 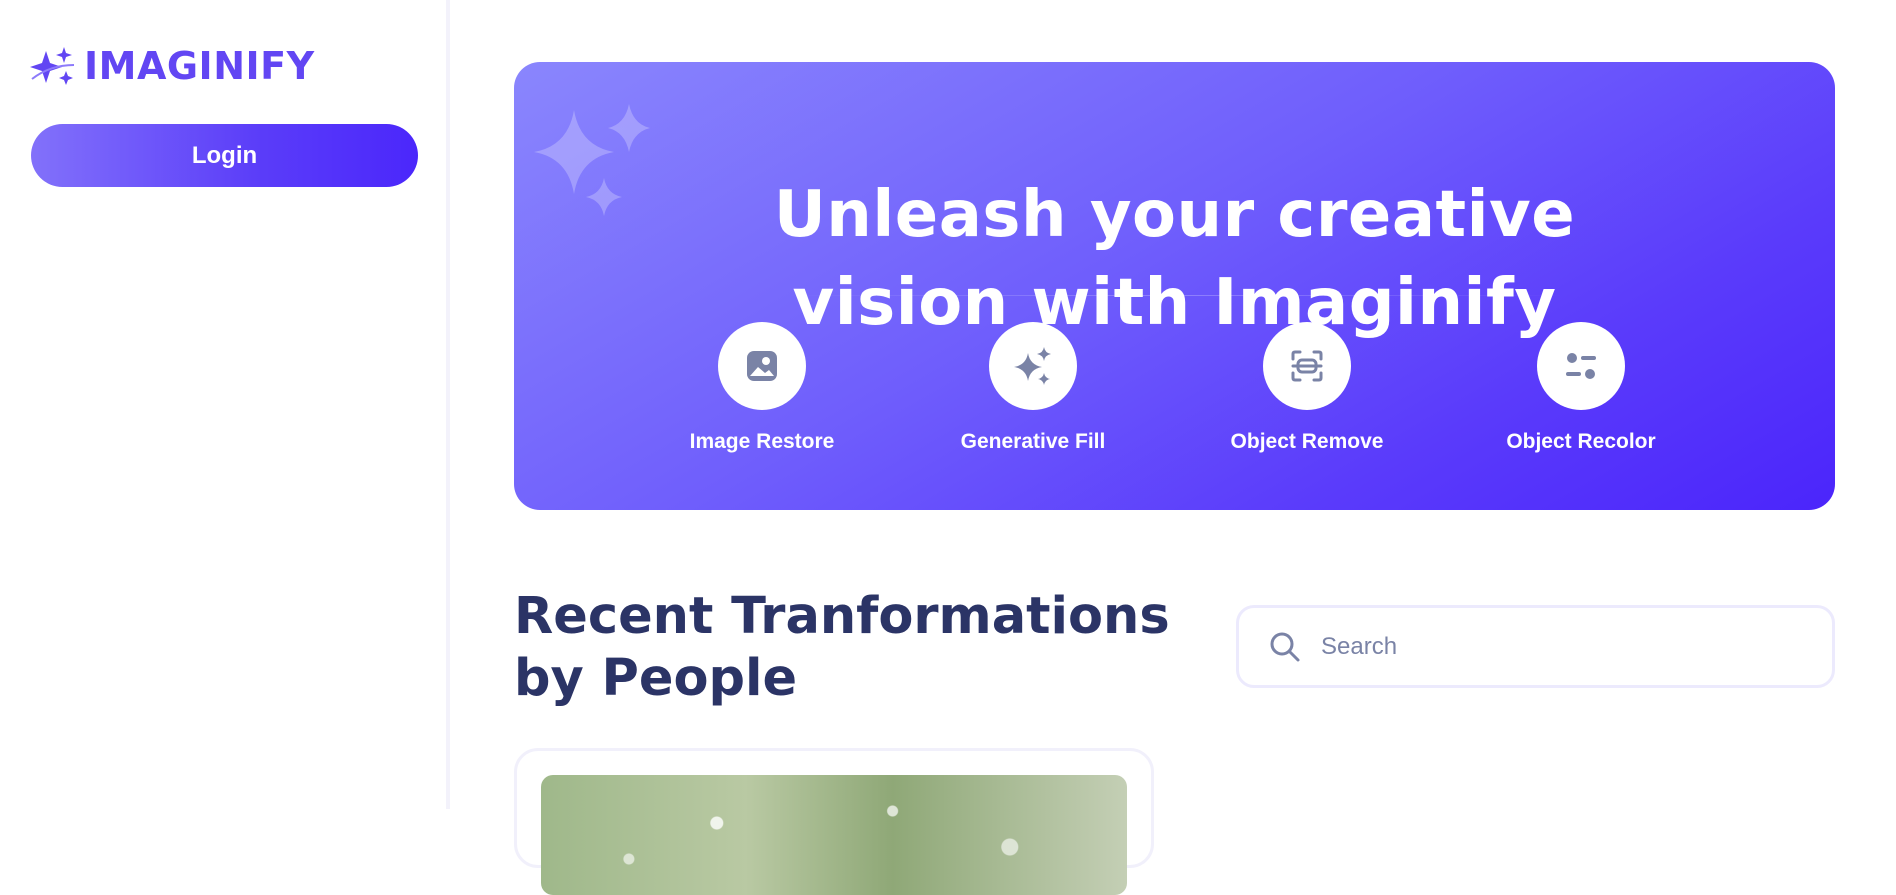 What do you see at coordinates (1581, 441) in the screenshot?
I see `feature-label: Object Recolor` at bounding box center [1581, 441].